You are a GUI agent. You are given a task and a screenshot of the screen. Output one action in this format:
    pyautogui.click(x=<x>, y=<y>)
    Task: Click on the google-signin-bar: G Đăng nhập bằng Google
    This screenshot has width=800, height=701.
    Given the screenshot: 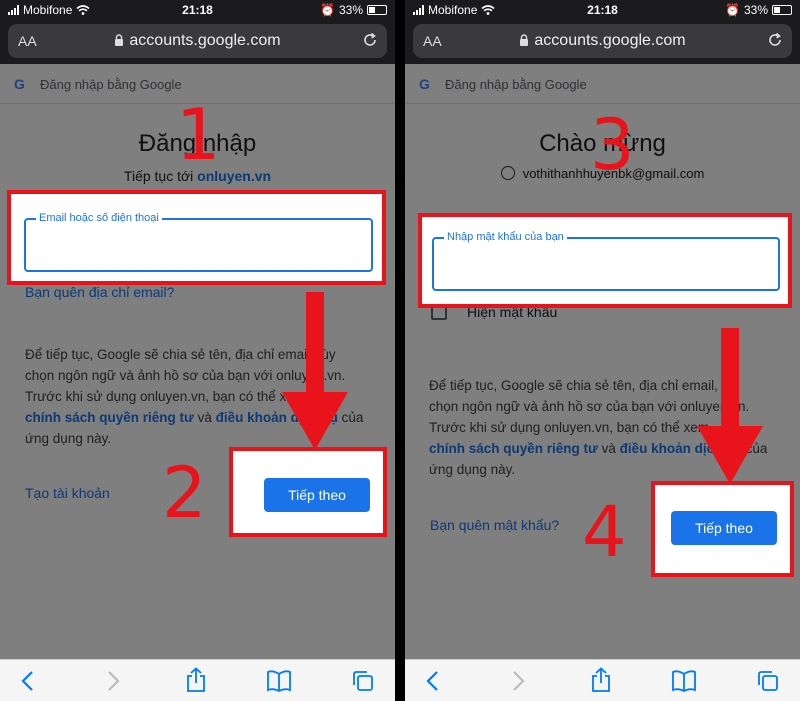 What is the action you would take?
    pyautogui.click(x=602, y=84)
    